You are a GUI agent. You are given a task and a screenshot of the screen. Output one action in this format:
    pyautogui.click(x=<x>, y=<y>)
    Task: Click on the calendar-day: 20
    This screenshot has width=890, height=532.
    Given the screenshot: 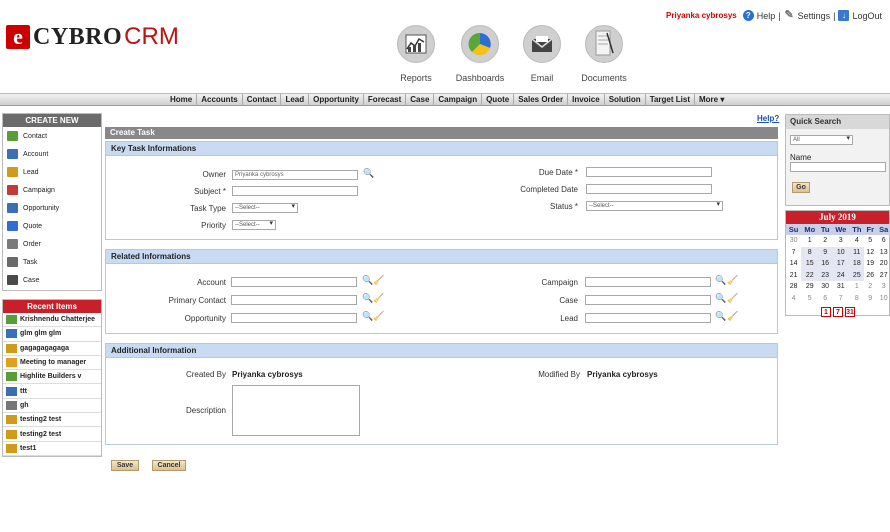 What is the action you would take?
    pyautogui.click(x=883, y=264)
    